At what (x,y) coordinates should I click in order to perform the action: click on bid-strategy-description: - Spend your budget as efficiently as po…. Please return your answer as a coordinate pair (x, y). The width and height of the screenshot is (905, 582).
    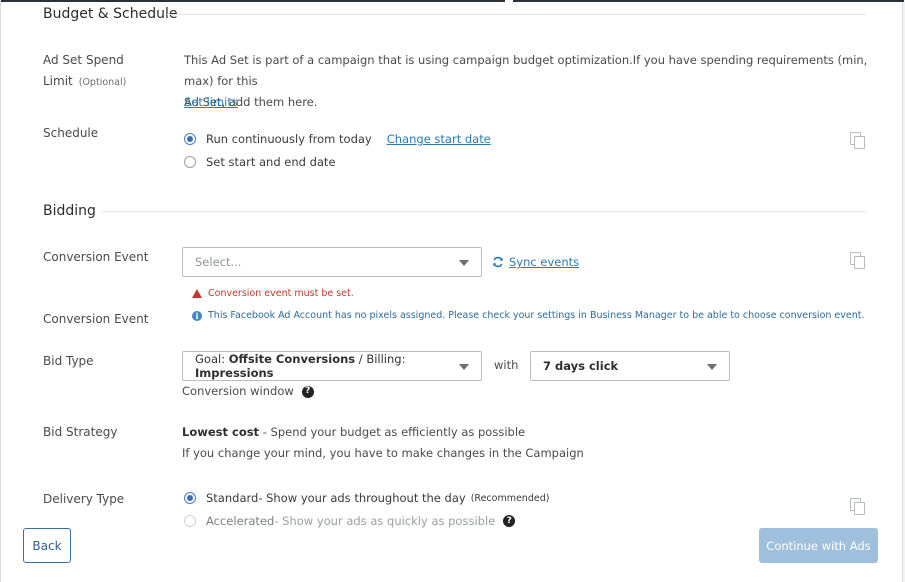
    Looking at the image, I should click on (392, 432).